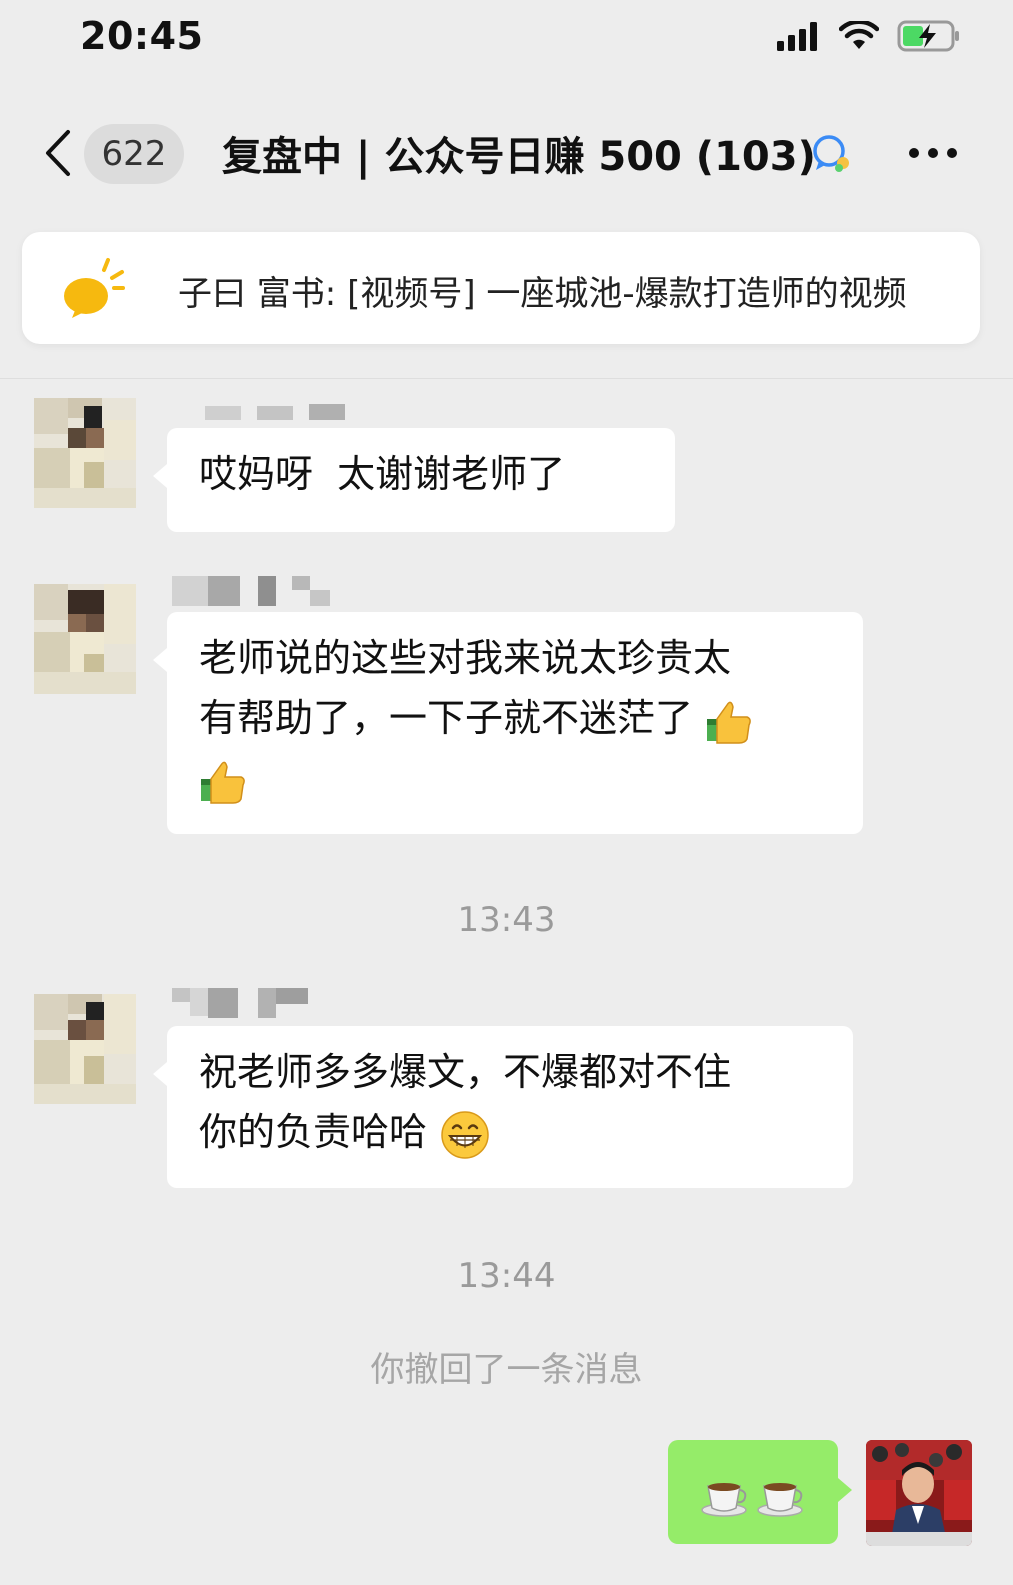 Image resolution: width=1013 pixels, height=1585 pixels. Describe the element at coordinates (465, 658) in the screenshot. I see `message-text-line: 老师说的这些对我来说太珍贵太` at that location.